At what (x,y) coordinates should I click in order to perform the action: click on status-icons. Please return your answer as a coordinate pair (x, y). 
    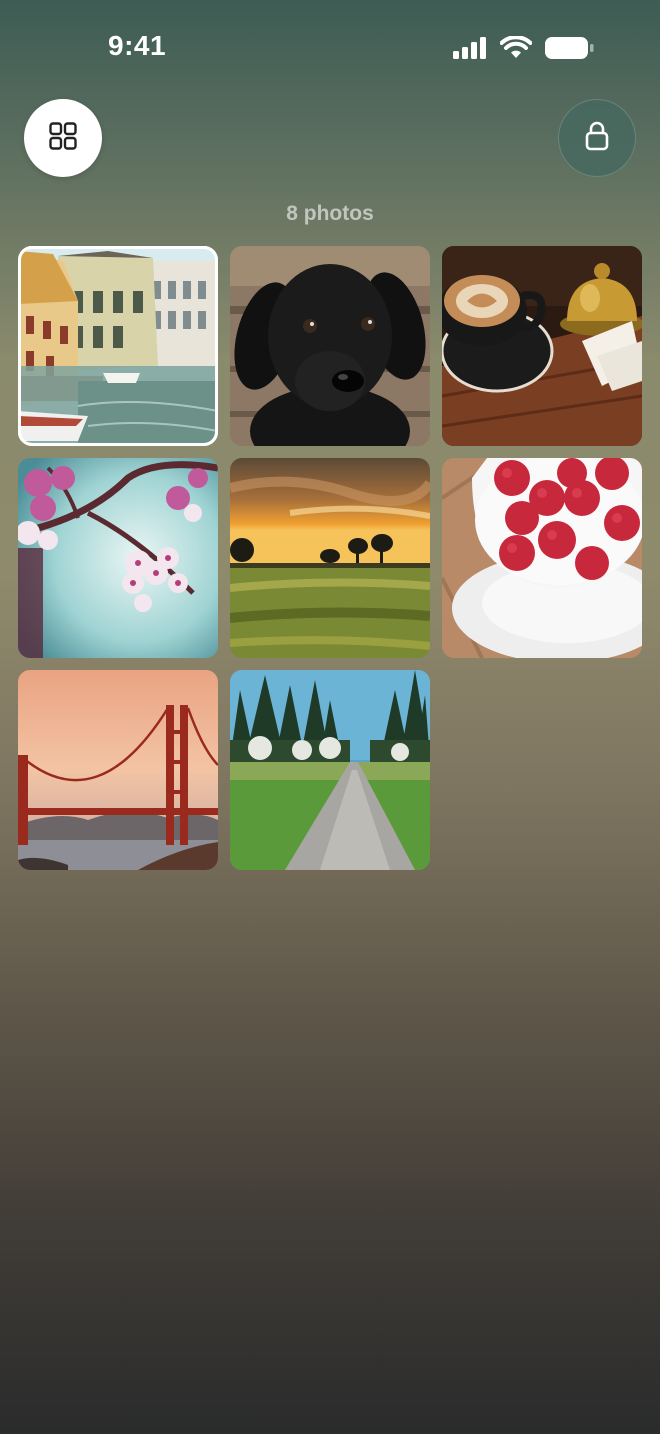
    Looking at the image, I should click on (523, 50).